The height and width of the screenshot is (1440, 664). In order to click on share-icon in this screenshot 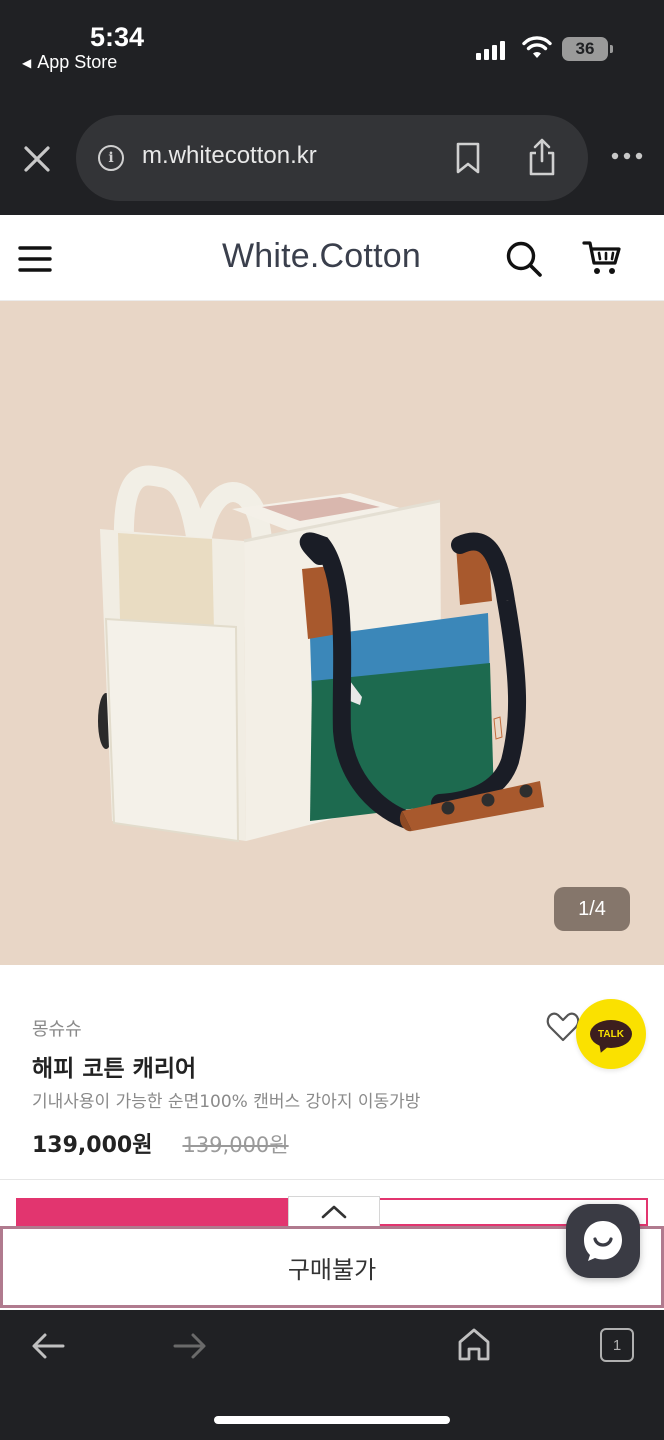, I will do `click(542, 157)`.